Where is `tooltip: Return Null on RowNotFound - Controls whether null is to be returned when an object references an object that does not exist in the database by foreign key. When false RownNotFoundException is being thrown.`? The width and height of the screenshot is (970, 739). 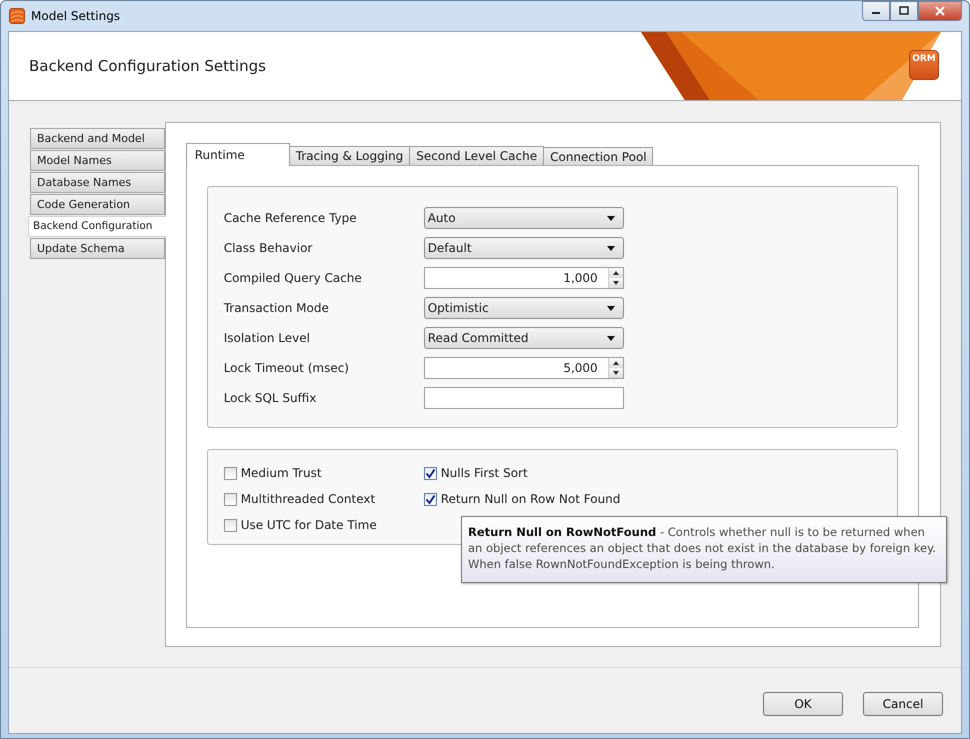 tooltip: Return Null on RowNotFound - Controls whether null is to be returned when an object references an object that does not exist in the database by foreign key. When false RownNotFoundException is being thrown. is located at coordinates (704, 549).